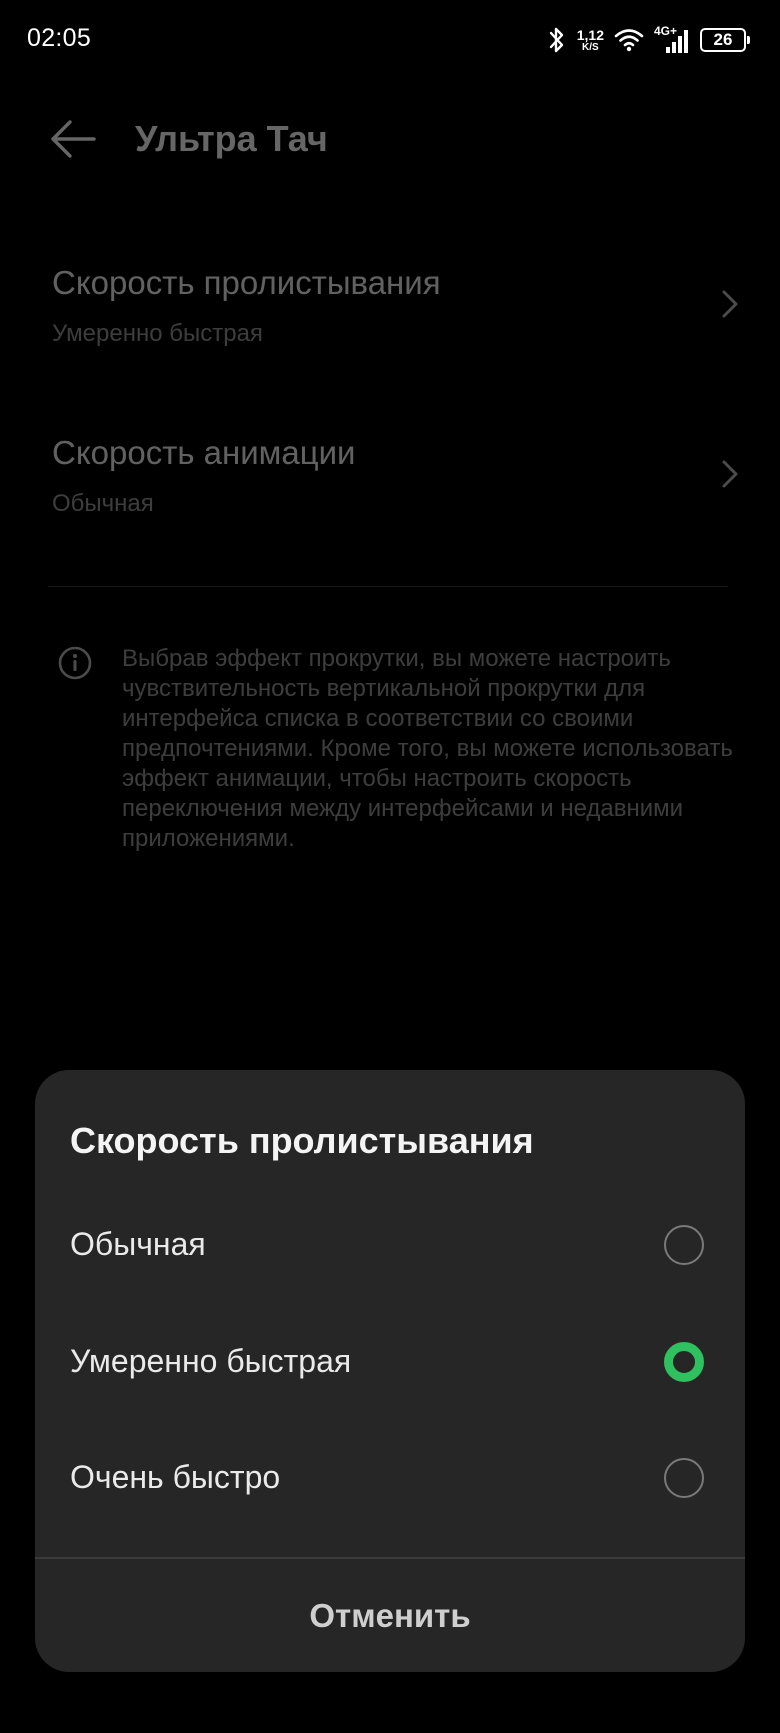  I want to click on back-arrow-icon, so click(73, 139).